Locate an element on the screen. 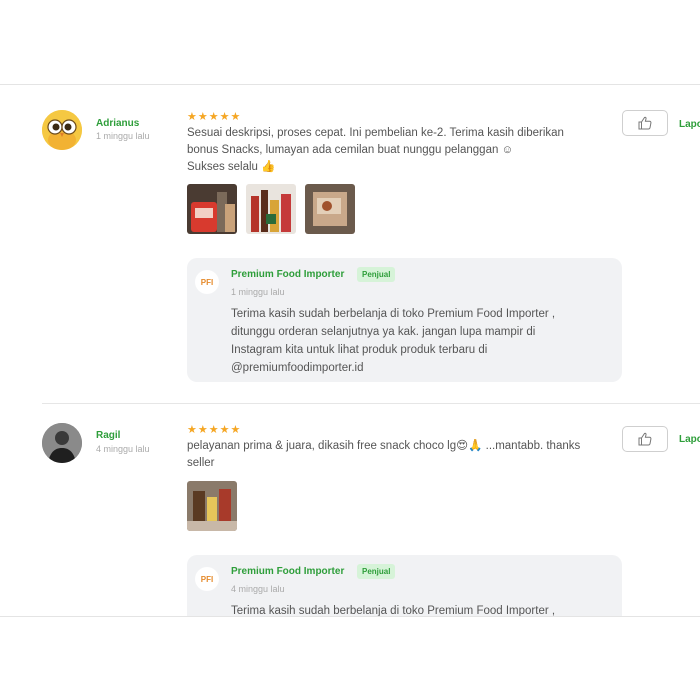 This screenshot has width=700, height=700. user-photo-icon is located at coordinates (62, 443).